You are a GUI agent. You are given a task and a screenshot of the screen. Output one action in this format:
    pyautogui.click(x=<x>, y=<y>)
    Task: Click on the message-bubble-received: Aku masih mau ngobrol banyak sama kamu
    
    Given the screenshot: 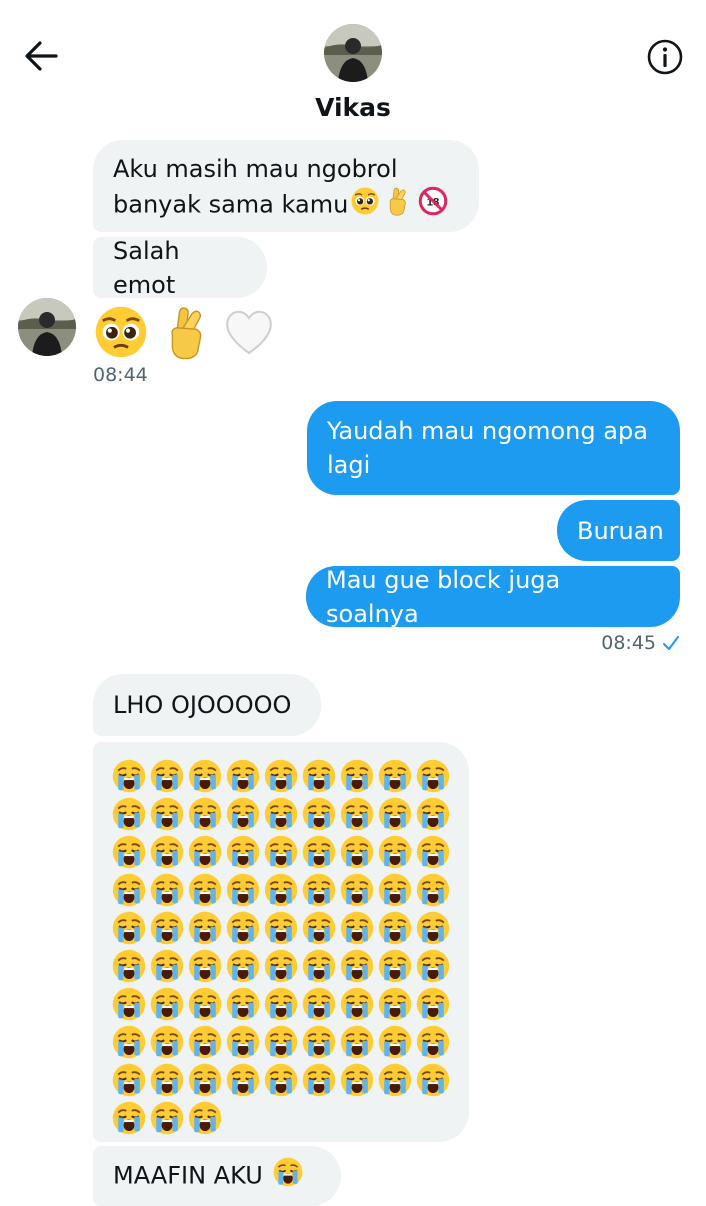 What is the action you would take?
    pyautogui.click(x=286, y=186)
    